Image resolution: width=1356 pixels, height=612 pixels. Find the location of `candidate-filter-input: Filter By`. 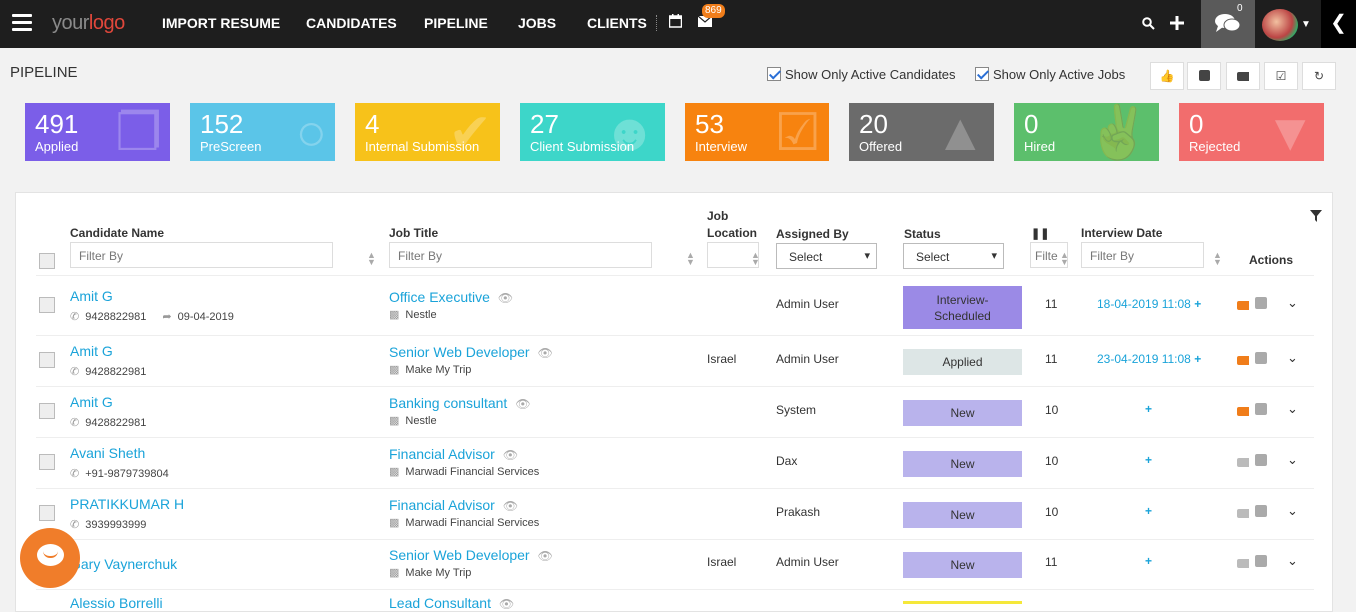

candidate-filter-input: Filter By is located at coordinates (201, 255).